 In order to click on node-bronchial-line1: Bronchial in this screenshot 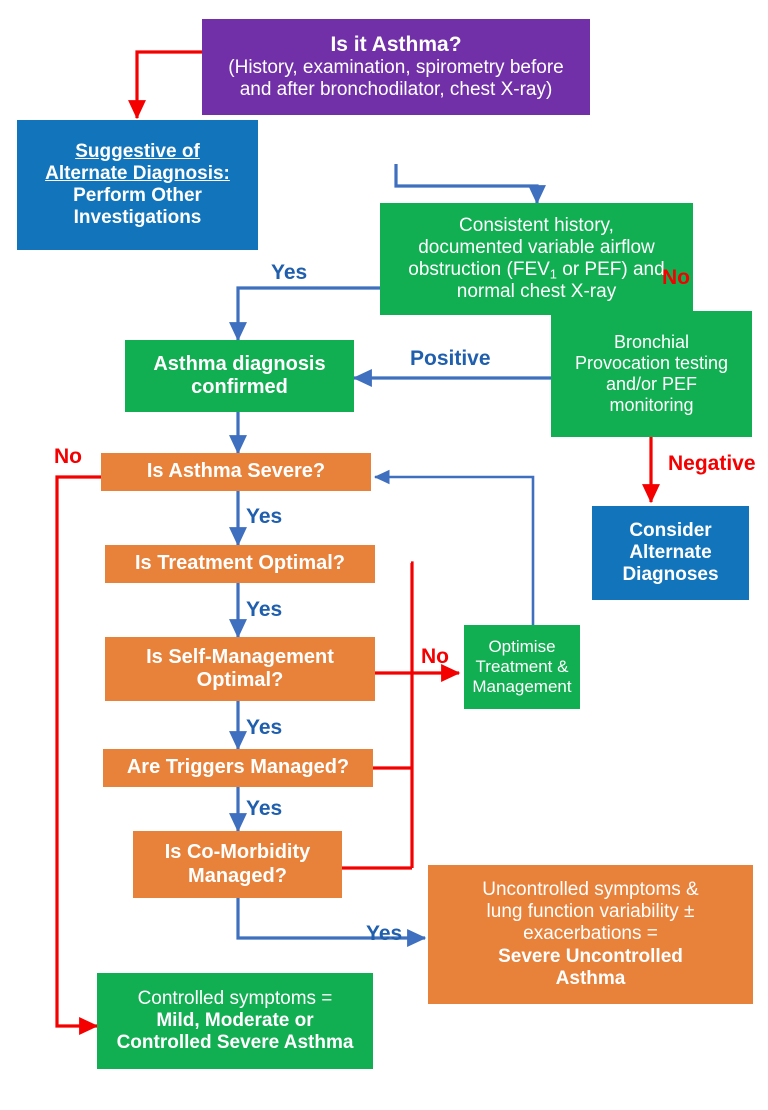, I will do `click(651, 342)`.